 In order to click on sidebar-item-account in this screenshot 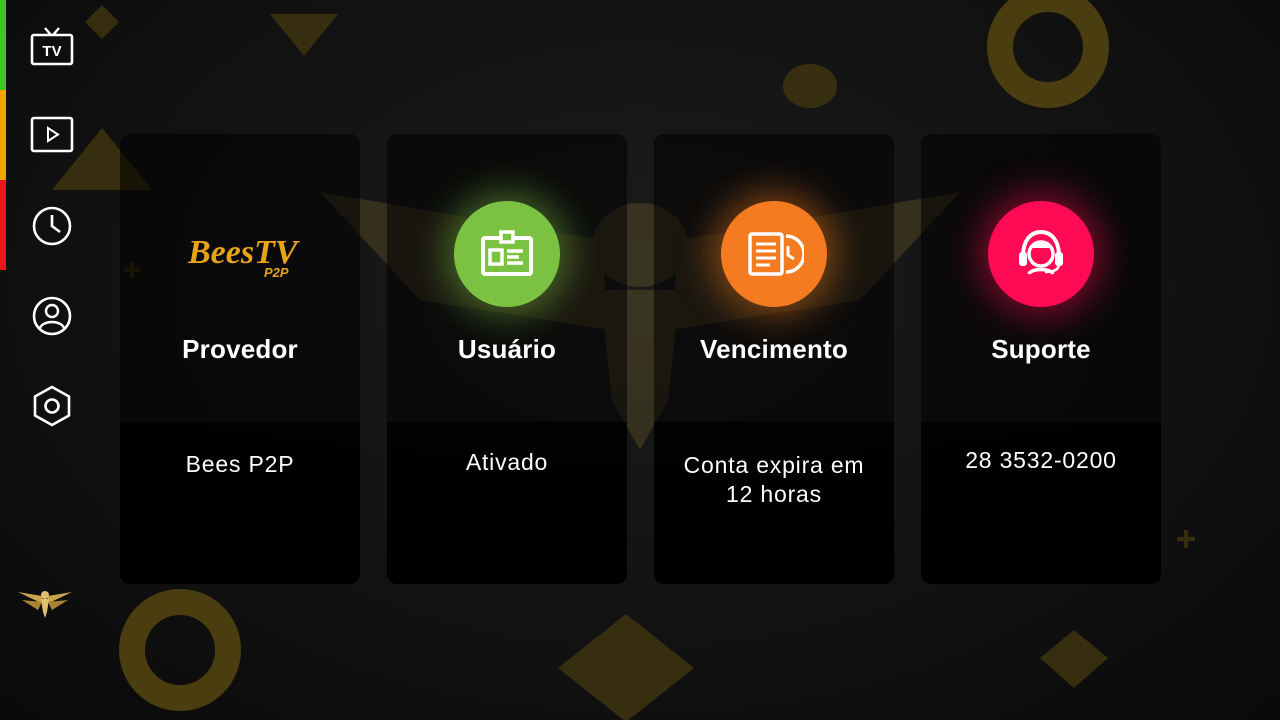, I will do `click(52, 316)`.